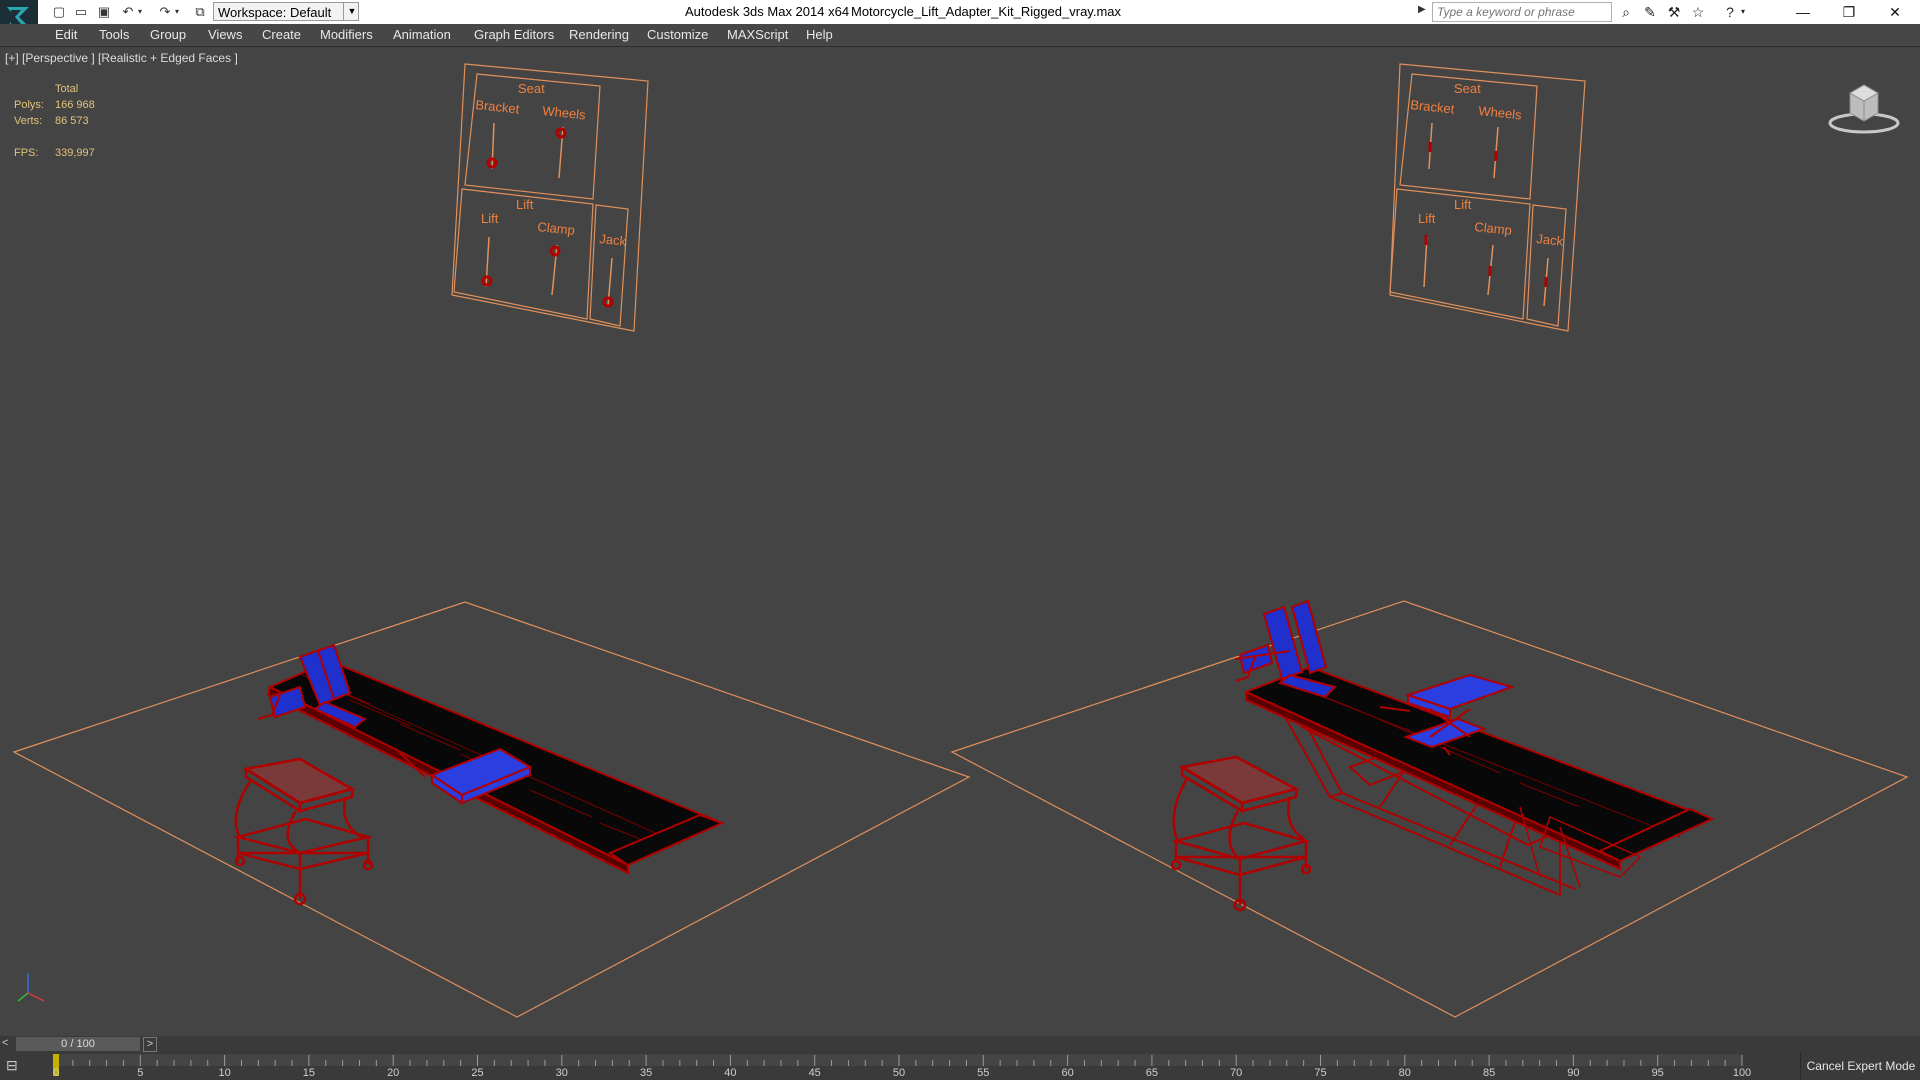 Image resolution: width=1920 pixels, height=1080 pixels. Describe the element at coordinates (1742, 1073) in the screenshot. I see `trackbar-tick-label: 100` at that location.